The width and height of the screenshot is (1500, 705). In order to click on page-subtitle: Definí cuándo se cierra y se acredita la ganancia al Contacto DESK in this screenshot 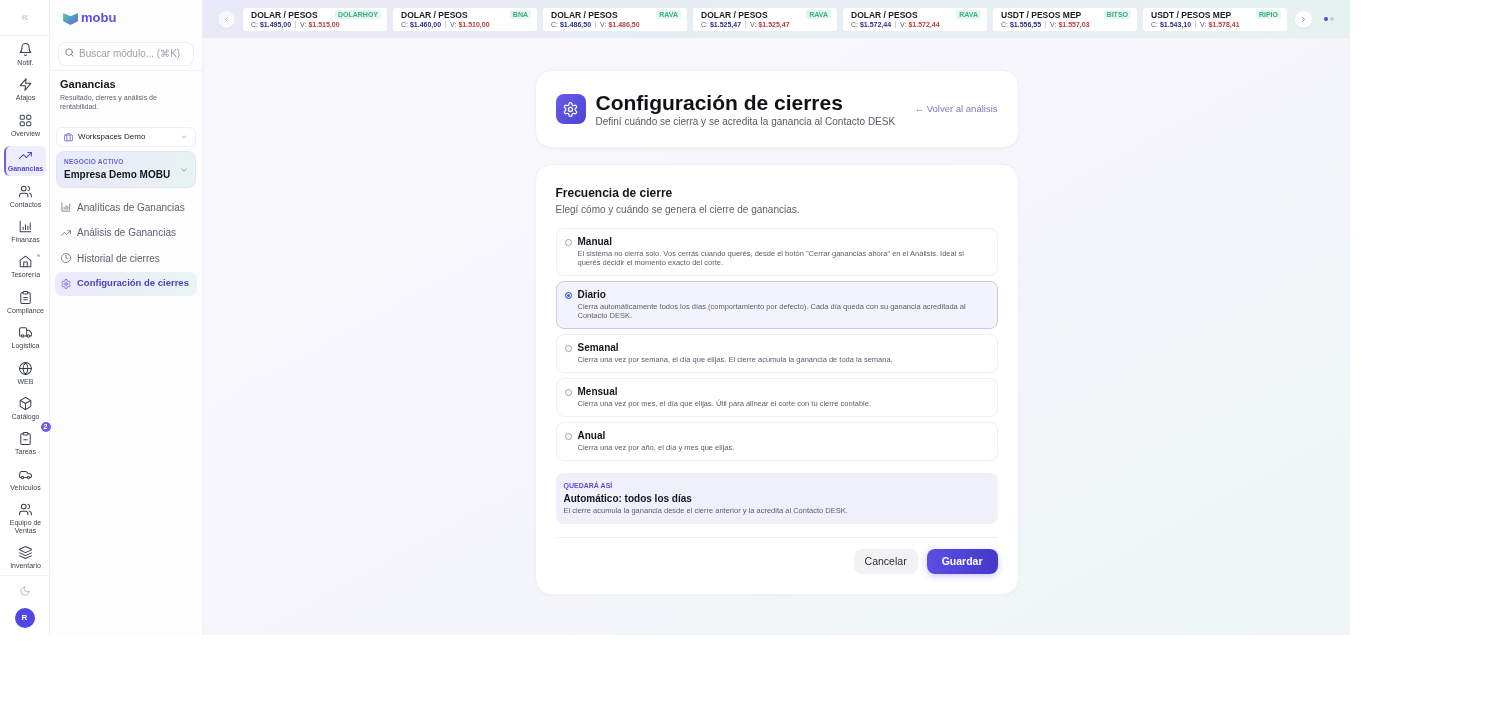, I will do `click(745, 121)`.